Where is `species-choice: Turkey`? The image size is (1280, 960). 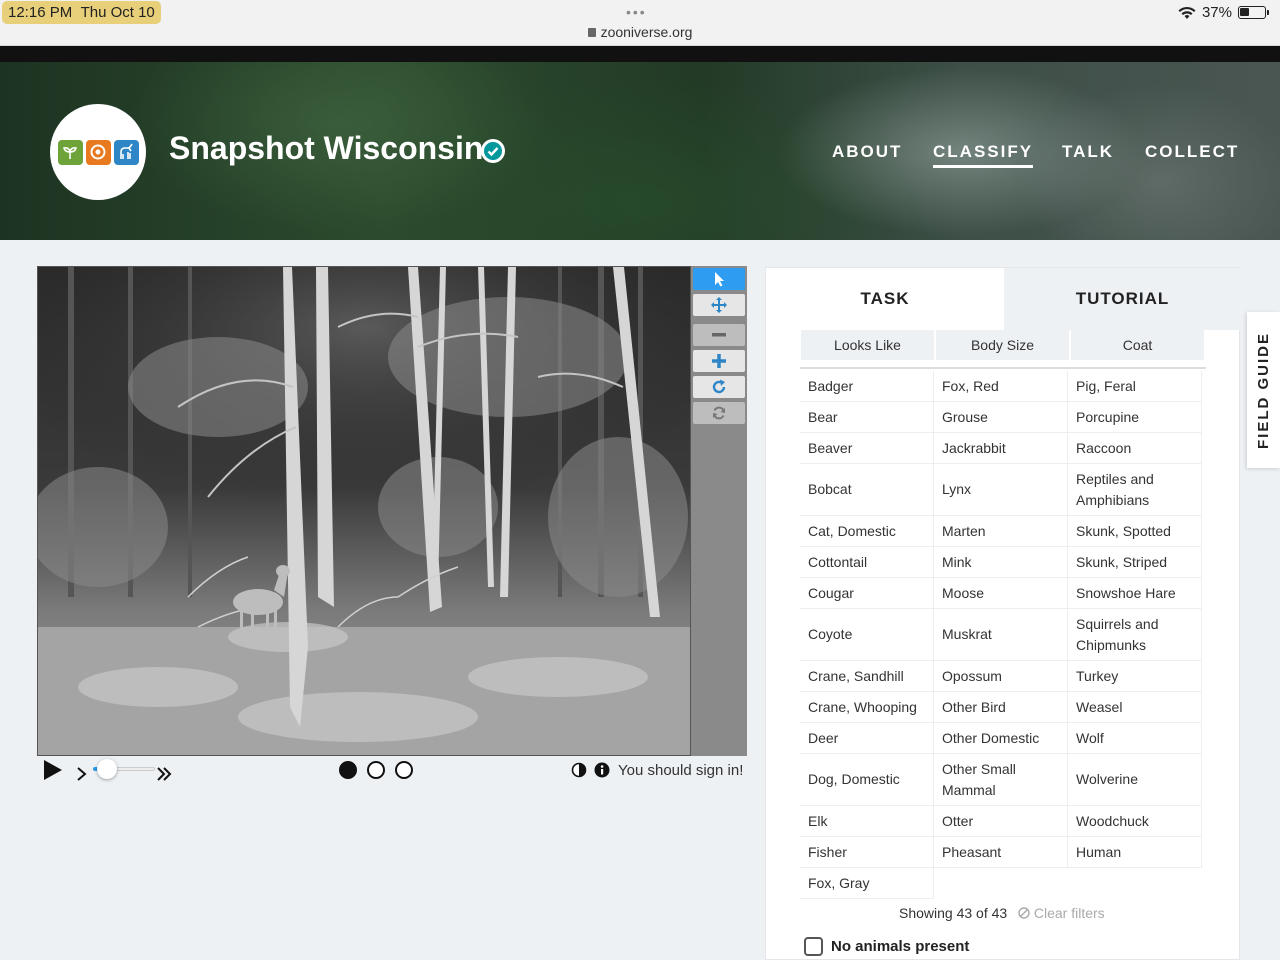 species-choice: Turkey is located at coordinates (1135, 676).